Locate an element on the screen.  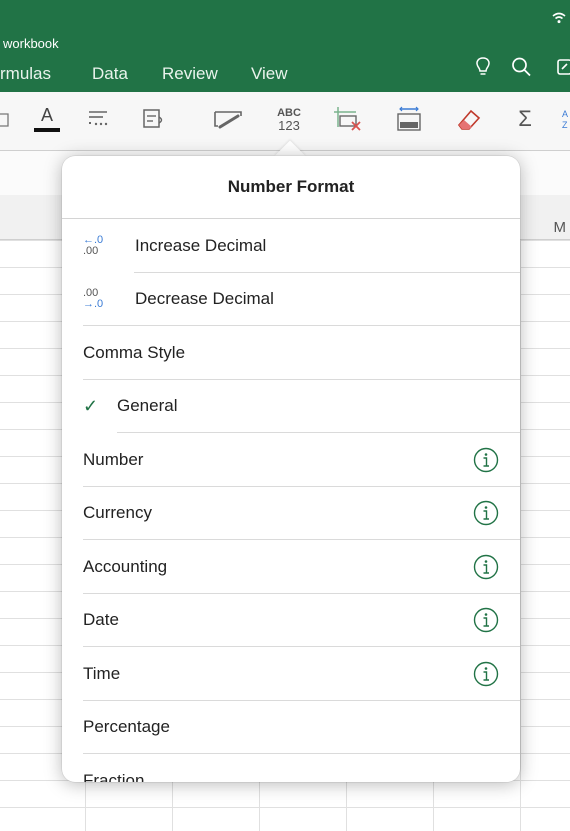
column-letter-m: M is located at coordinates (560, 227).